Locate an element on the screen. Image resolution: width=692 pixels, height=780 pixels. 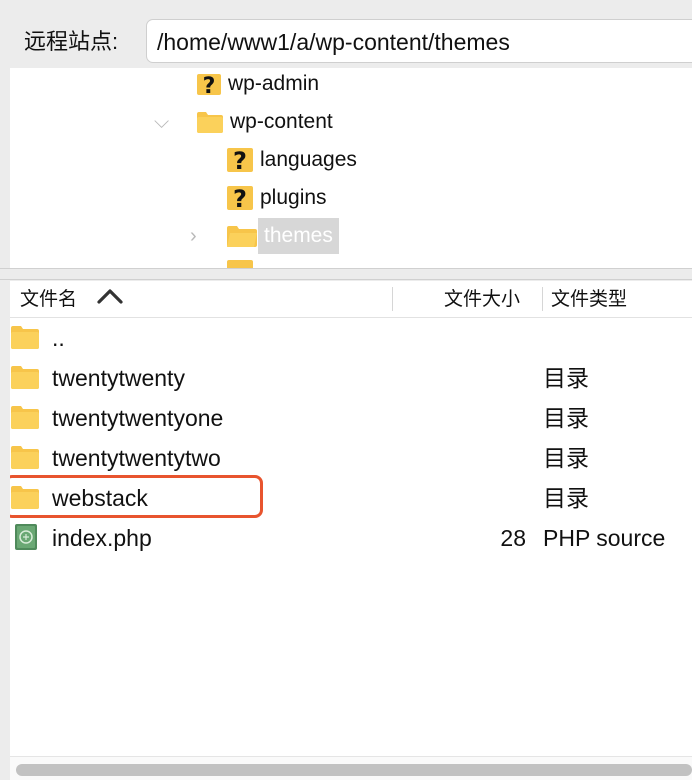
file-row-parent: .. is located at coordinates (351, 338).